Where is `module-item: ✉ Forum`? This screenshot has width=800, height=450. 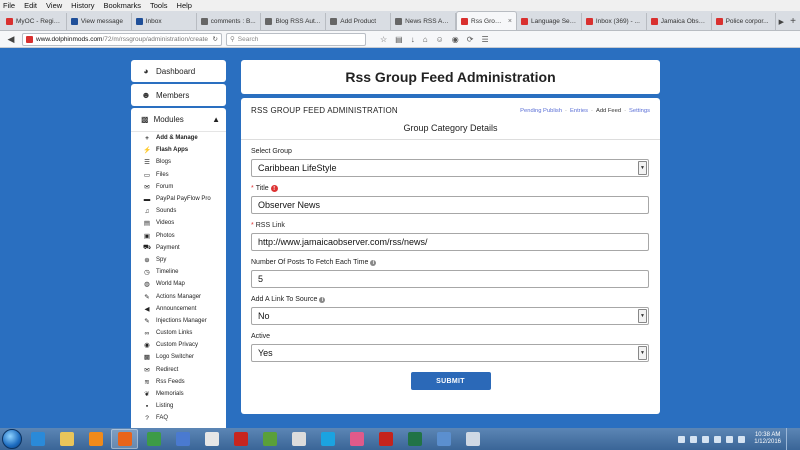 module-item: ✉ Forum is located at coordinates (178, 187).